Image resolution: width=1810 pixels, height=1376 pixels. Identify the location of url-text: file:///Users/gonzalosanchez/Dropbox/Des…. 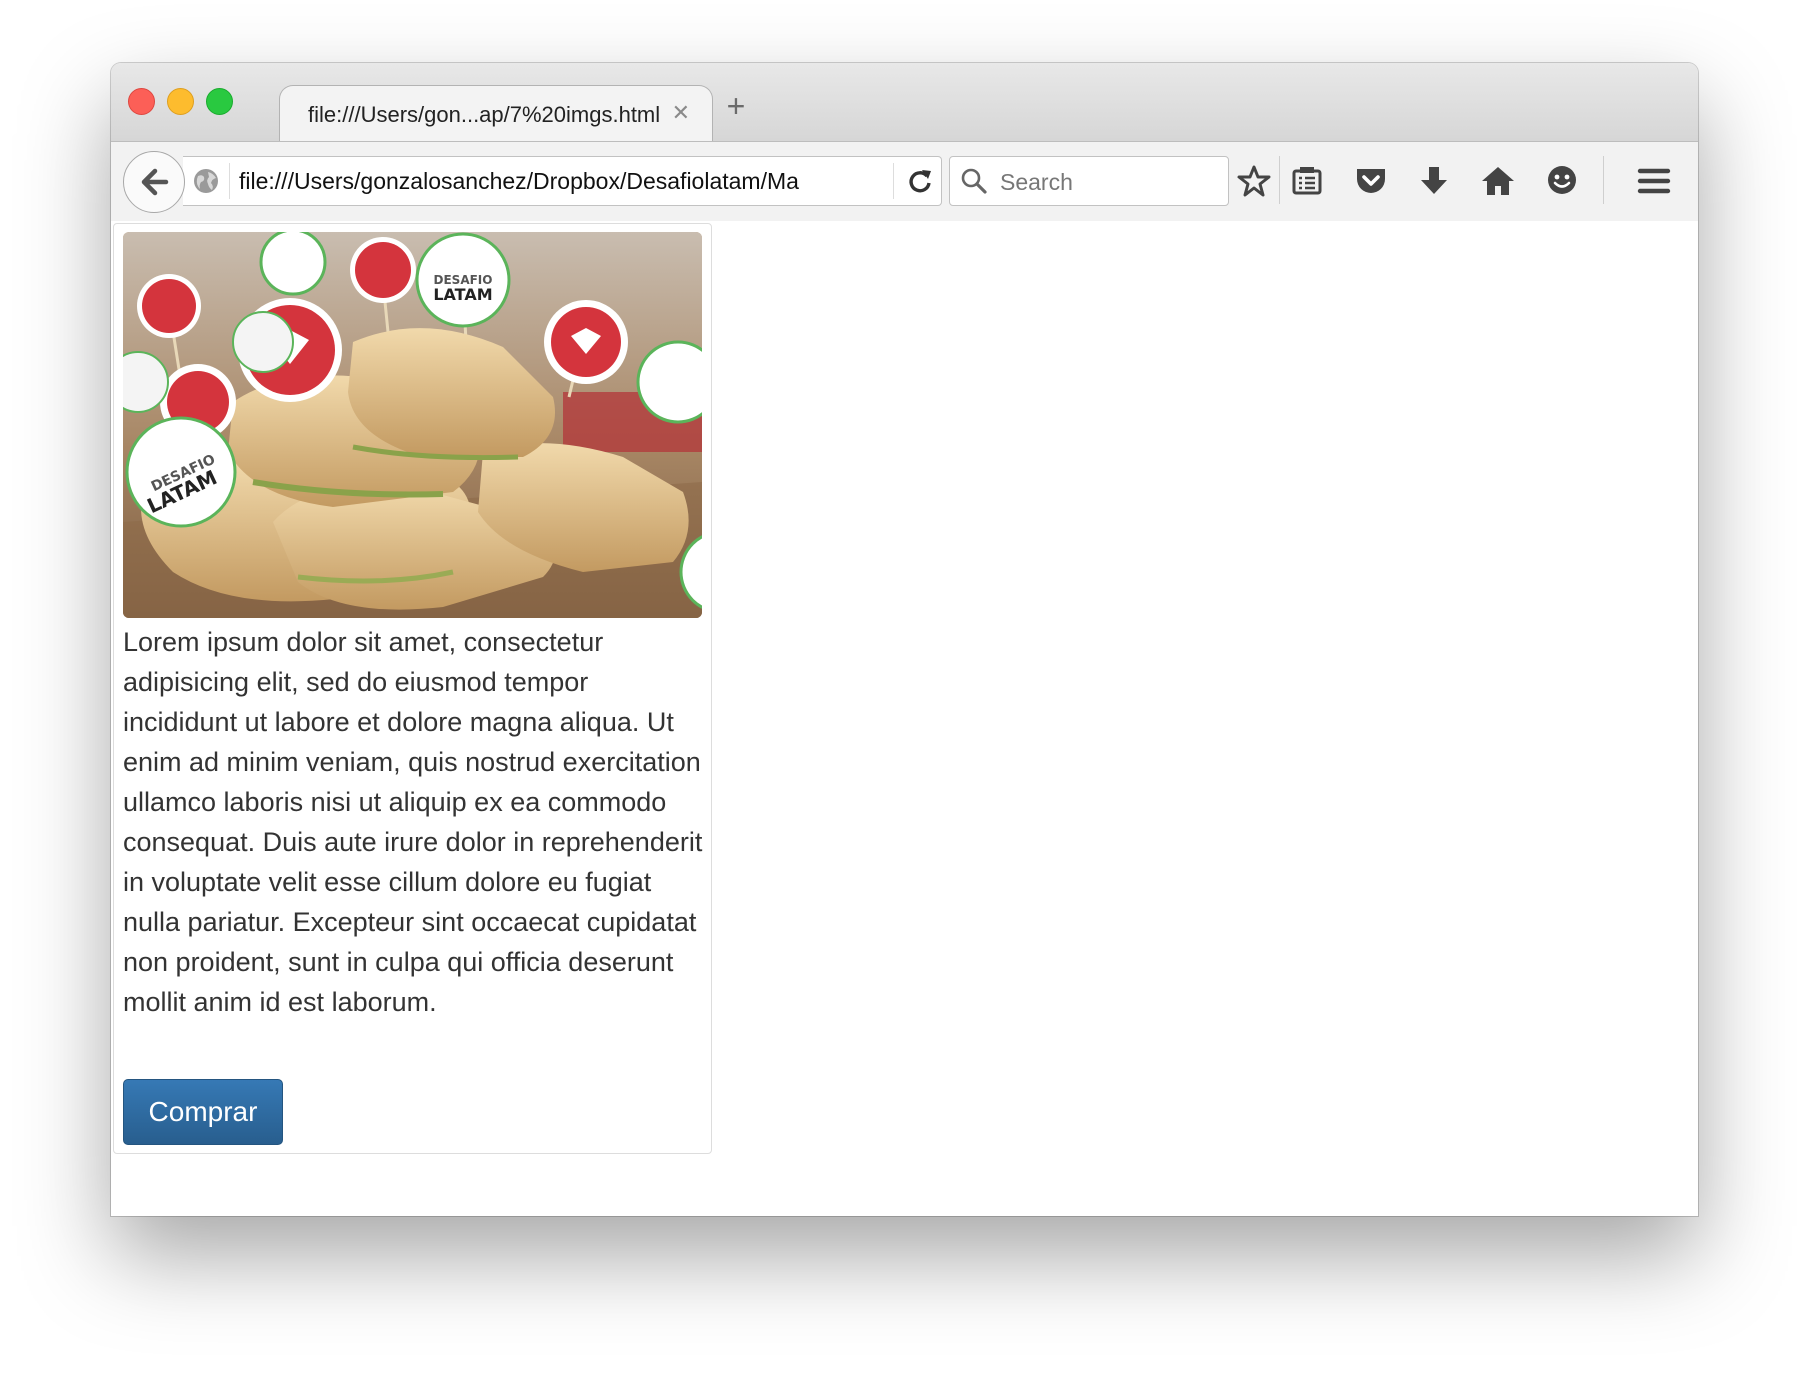
(519, 181).